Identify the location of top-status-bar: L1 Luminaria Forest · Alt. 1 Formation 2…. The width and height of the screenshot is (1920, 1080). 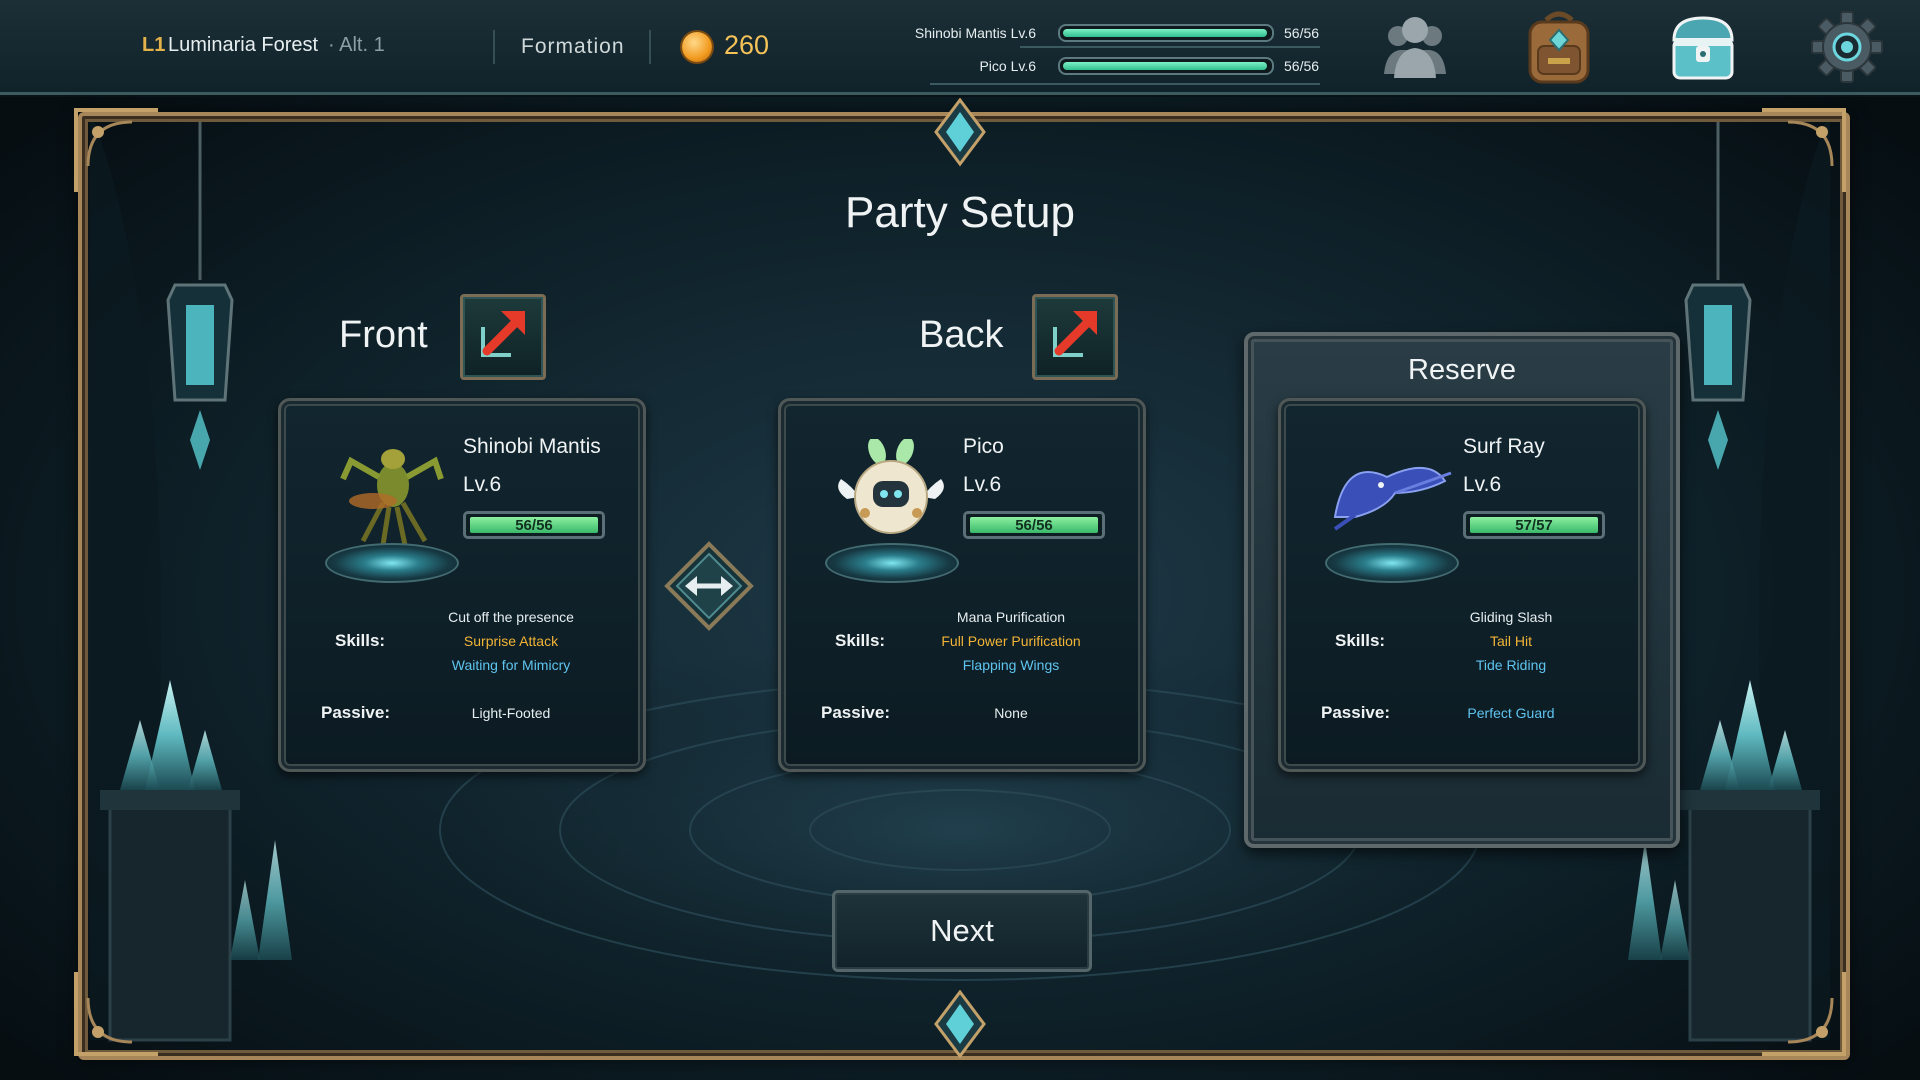
(960, 47).